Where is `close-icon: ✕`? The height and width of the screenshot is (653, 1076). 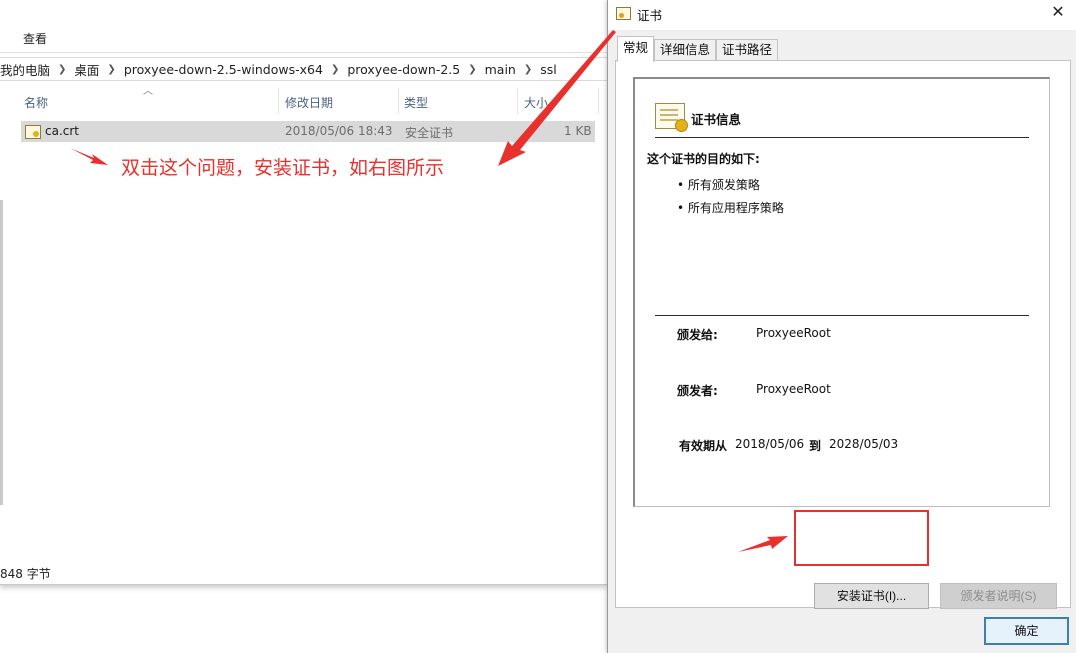
close-icon: ✕ is located at coordinates (1058, 12).